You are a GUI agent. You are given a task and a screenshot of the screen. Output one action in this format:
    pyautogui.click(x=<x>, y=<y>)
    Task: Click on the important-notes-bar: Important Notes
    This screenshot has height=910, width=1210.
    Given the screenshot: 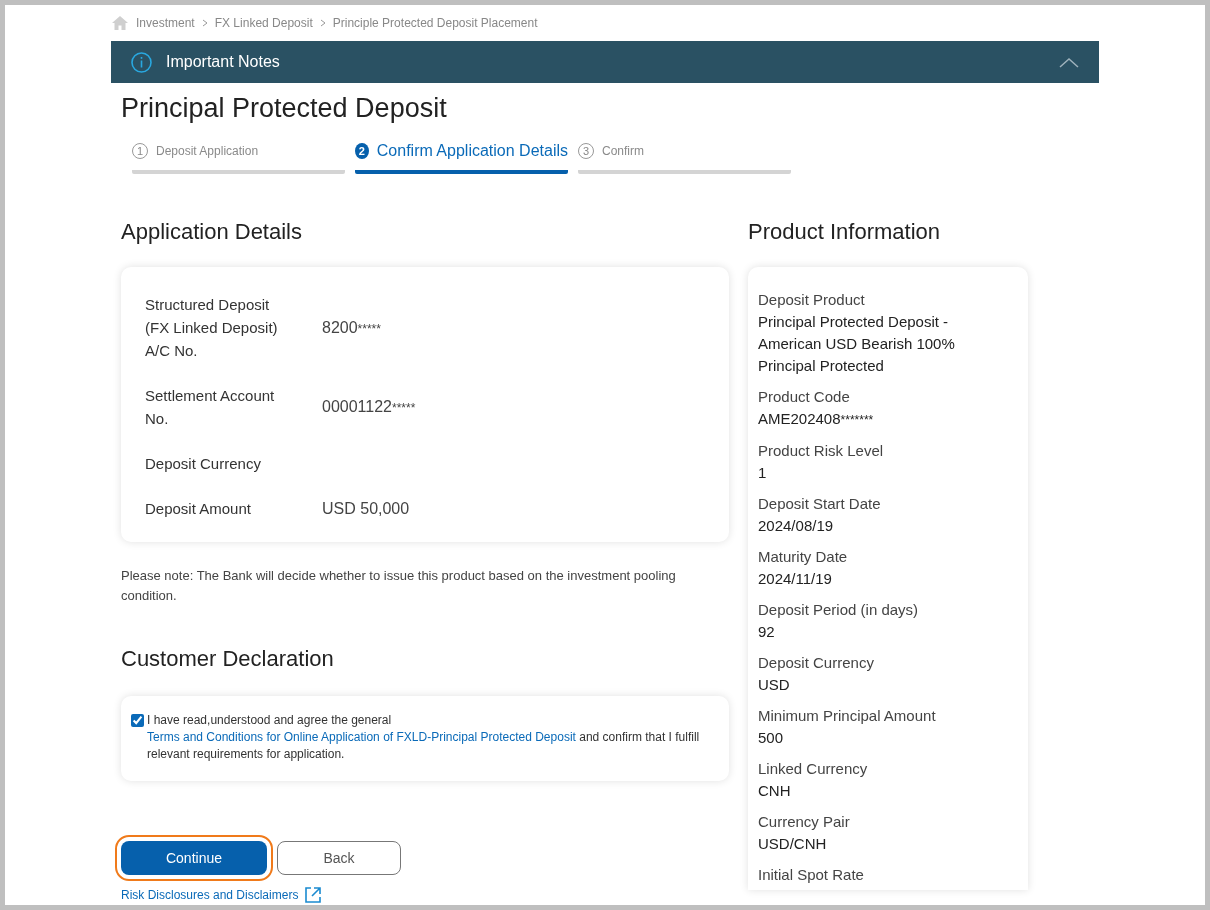 What is the action you would take?
    pyautogui.click(x=605, y=62)
    